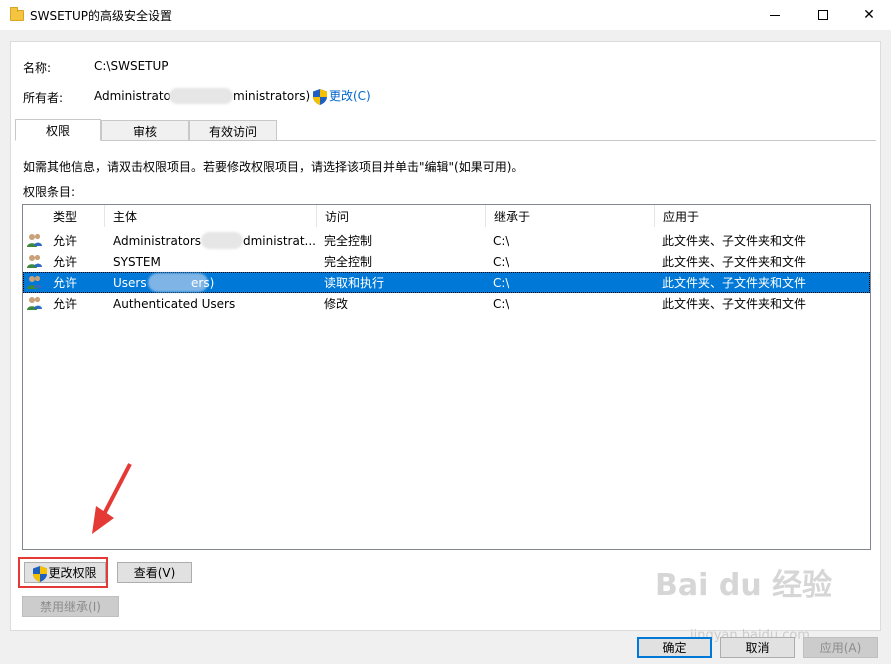 This screenshot has height=669, width=891. What do you see at coordinates (75, 216) in the screenshot?
I see `column-type: 类型` at bounding box center [75, 216].